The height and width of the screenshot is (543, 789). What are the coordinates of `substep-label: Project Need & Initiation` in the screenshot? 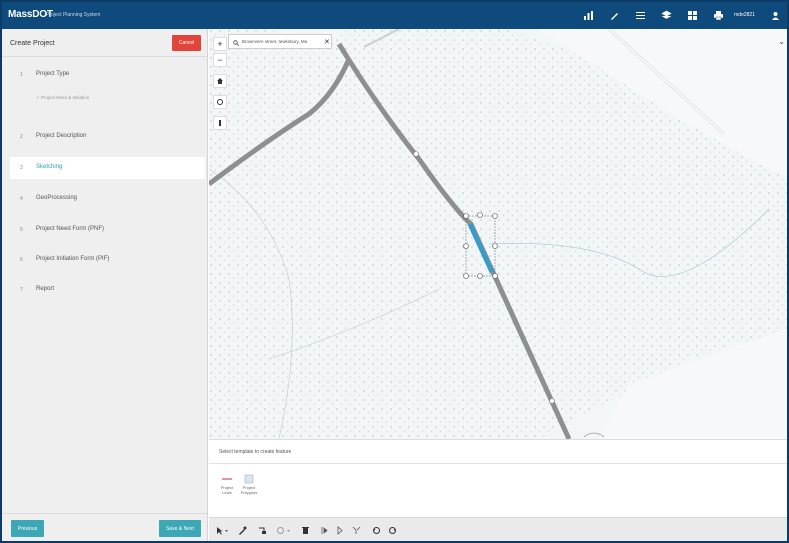 It's located at (65, 97).